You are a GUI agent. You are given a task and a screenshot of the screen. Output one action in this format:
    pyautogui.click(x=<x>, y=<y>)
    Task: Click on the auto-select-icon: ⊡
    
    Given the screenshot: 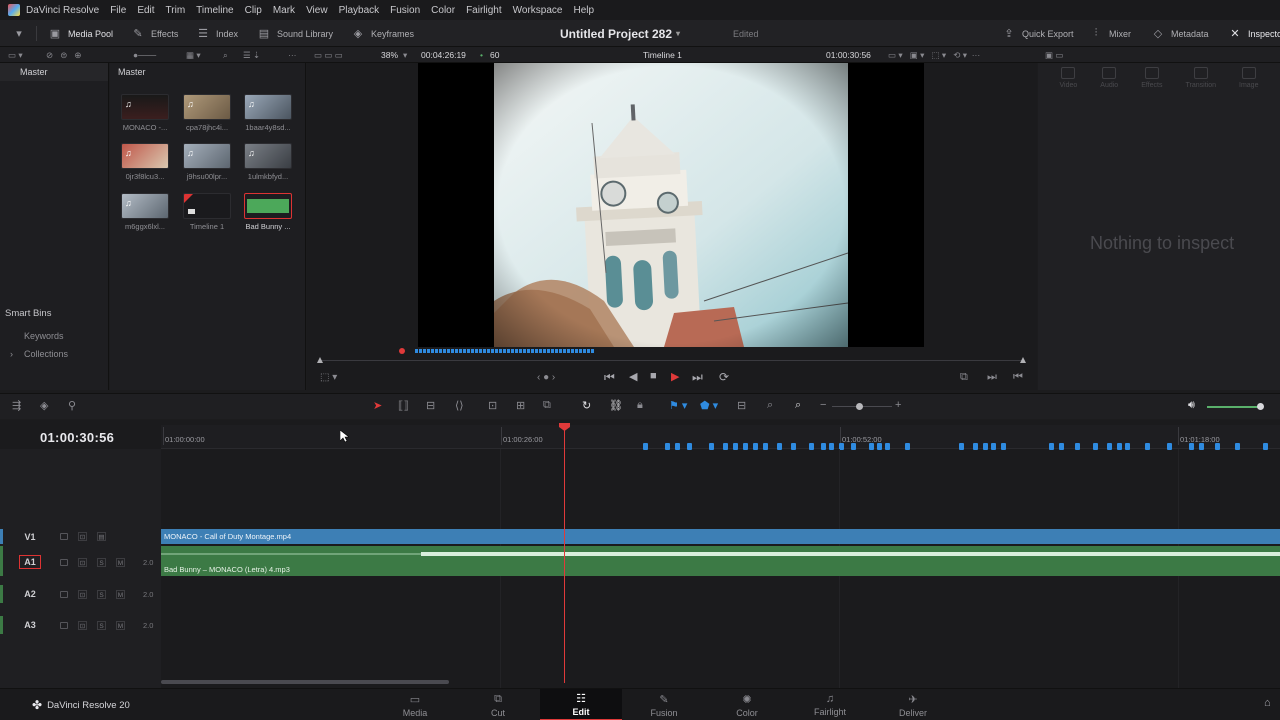 What is the action you would take?
    pyautogui.click(x=82, y=625)
    